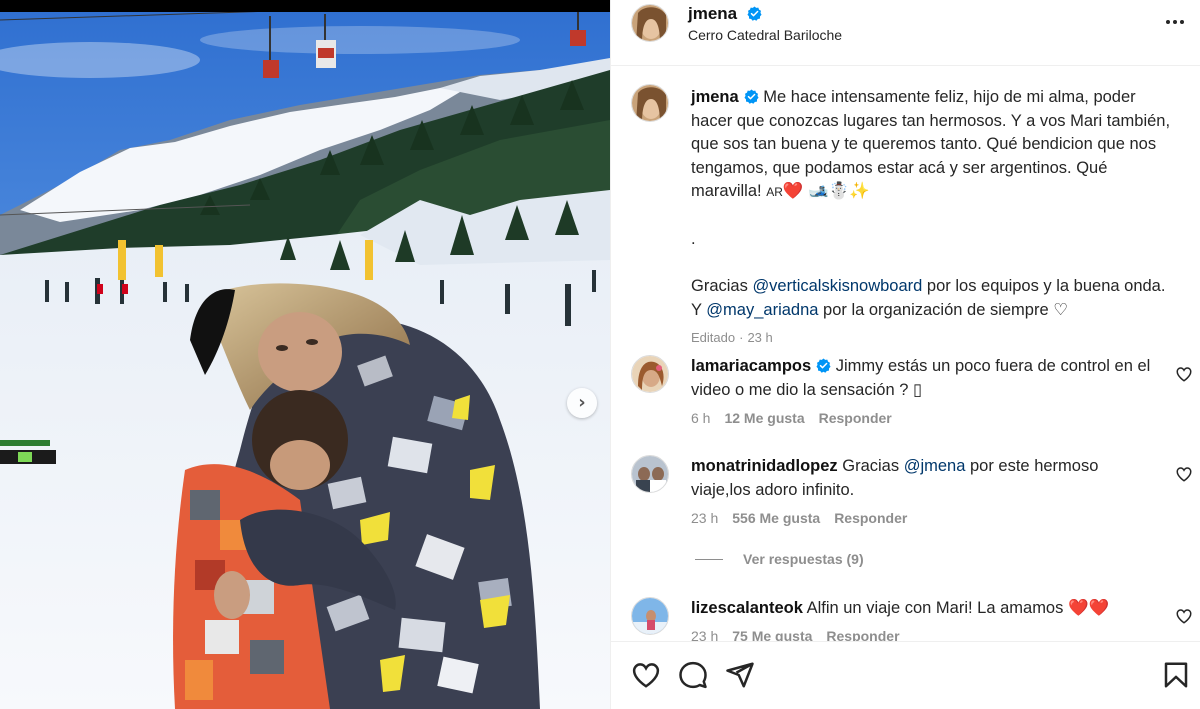 The width and height of the screenshot is (1200, 709). Describe the element at coordinates (1044, 286) in the screenshot. I see `thanks-1-b: por los equipos y la buena onda.` at that location.